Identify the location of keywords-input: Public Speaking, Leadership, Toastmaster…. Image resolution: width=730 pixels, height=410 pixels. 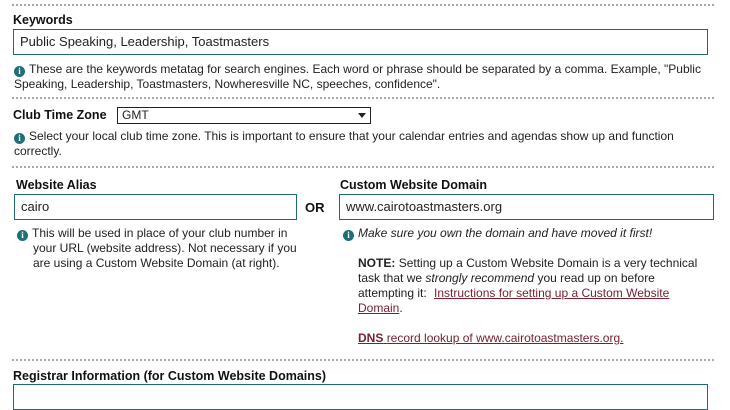
(360, 42).